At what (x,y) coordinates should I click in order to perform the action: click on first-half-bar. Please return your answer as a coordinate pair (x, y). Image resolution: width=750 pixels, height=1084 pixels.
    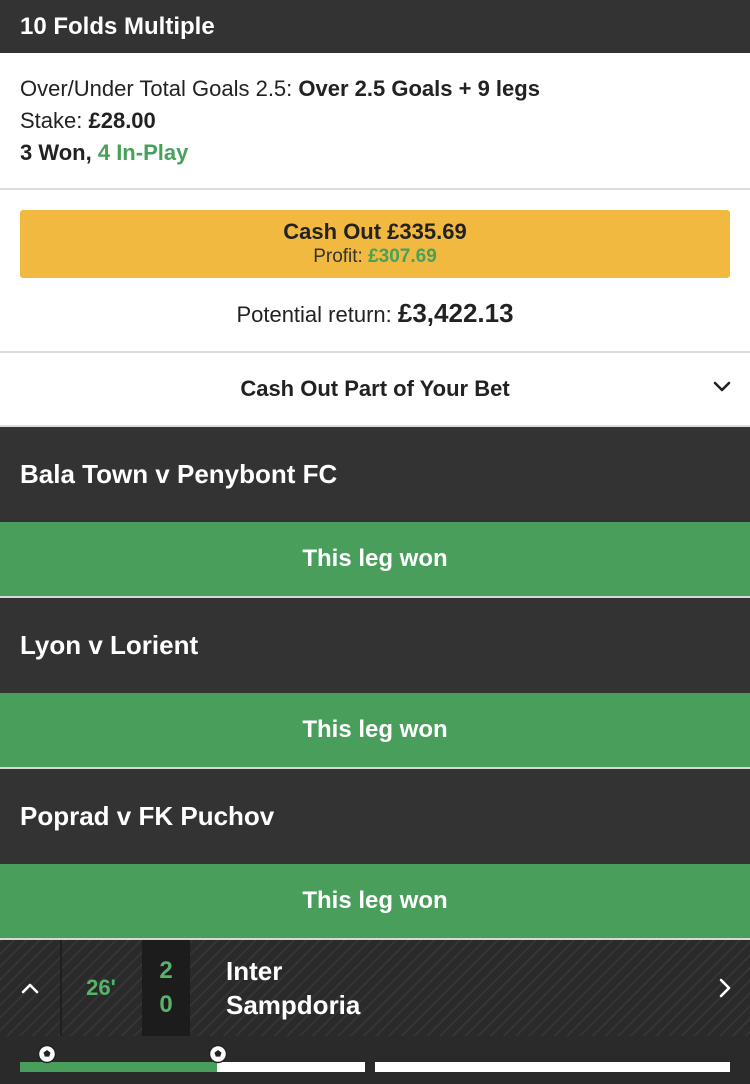
    Looking at the image, I should click on (192, 1067).